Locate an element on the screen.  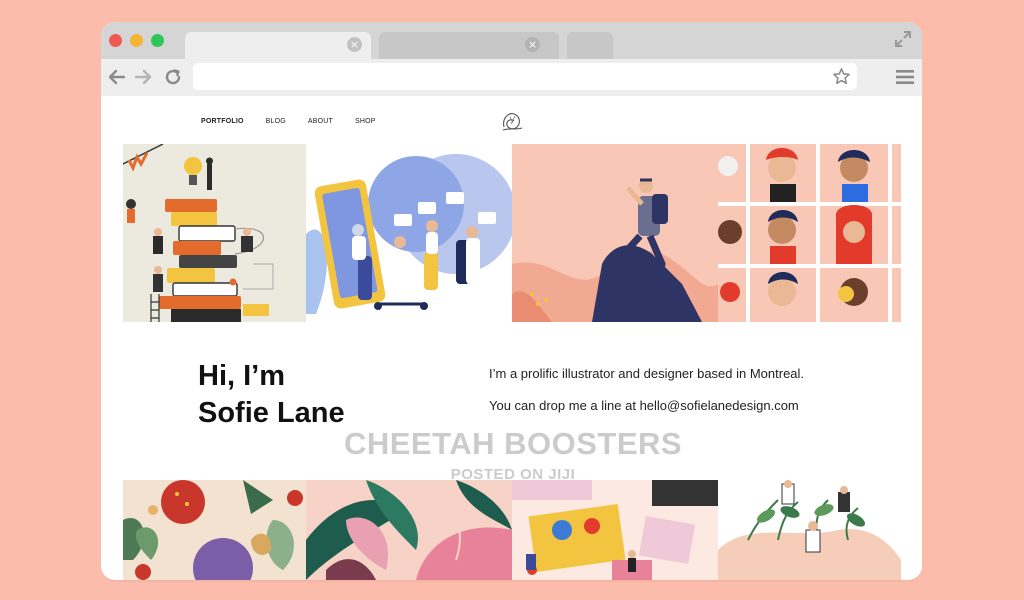
portfolio-tile-phone is located at coordinates (409, 233).